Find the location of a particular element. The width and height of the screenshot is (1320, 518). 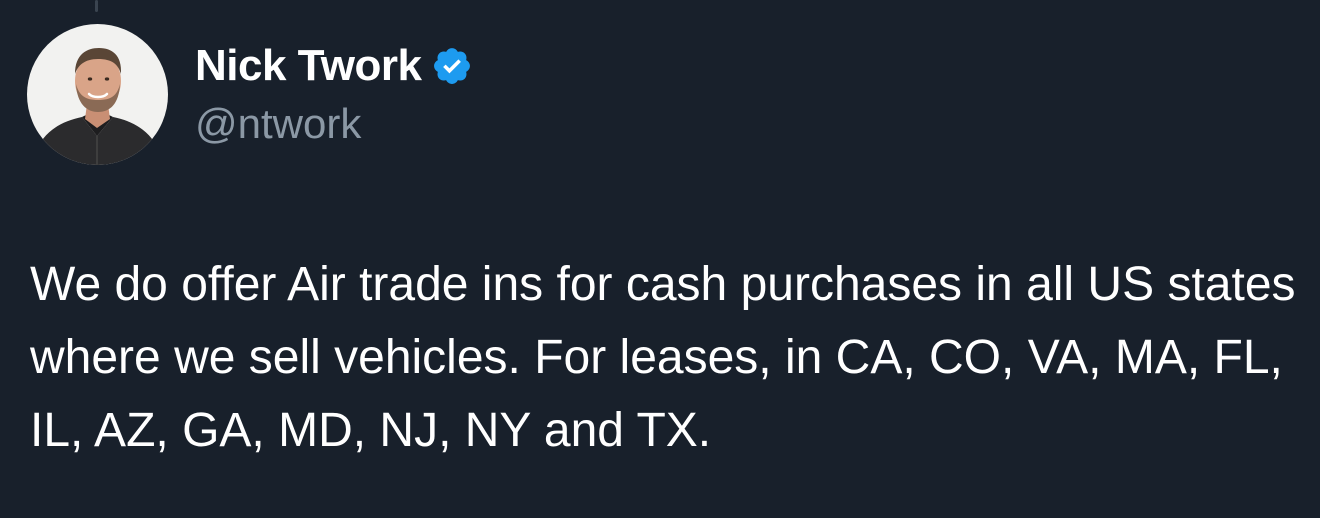

avatar is located at coordinates (97, 94).